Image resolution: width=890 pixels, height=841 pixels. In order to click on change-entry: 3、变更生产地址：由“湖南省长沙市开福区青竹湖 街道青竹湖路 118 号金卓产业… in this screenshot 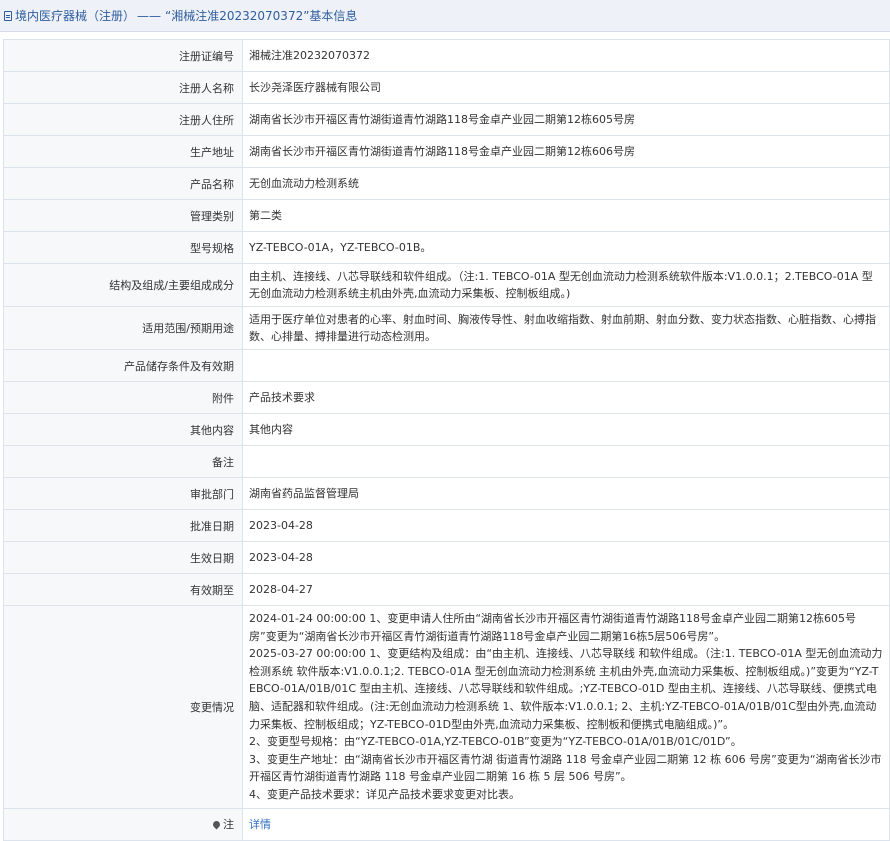, I will do `click(565, 768)`.